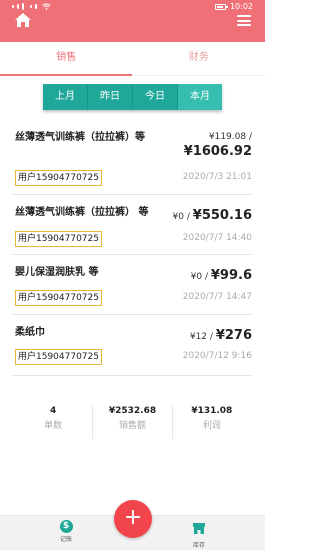  What do you see at coordinates (217, 151) in the screenshot?
I see `record-total: ¥1606.92` at bounding box center [217, 151].